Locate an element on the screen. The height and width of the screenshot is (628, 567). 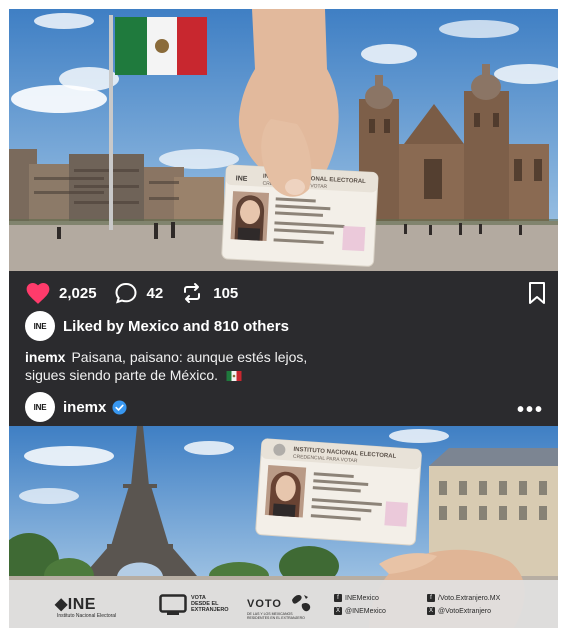
repost-icon is located at coordinates (192, 293).